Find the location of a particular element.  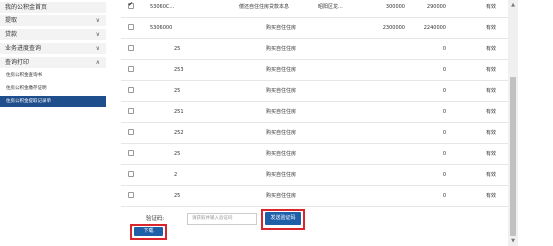

sidebar-subitem-label: 住房公积金提取记录单 is located at coordinates (28, 101).